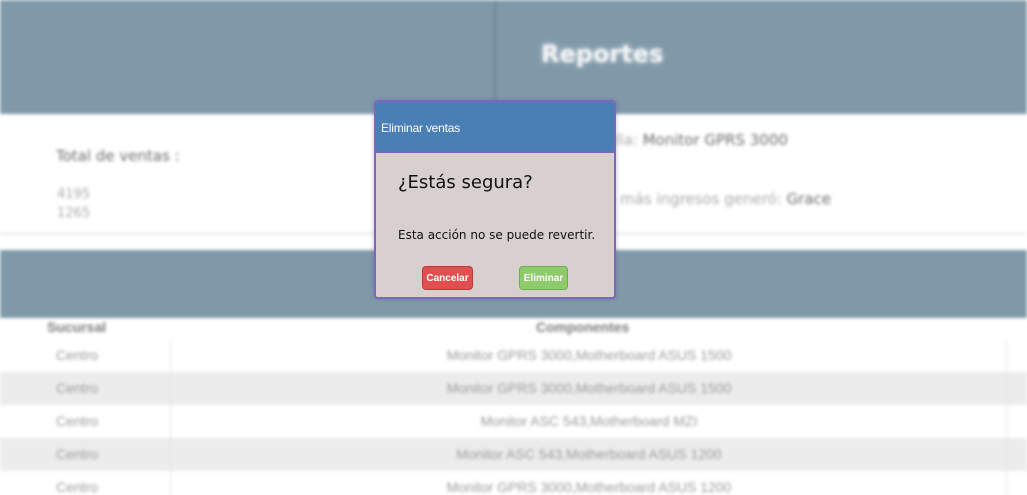 This screenshot has height=495, width=1027. I want to click on dialog-question: ¿Estás segura?, so click(465, 182).